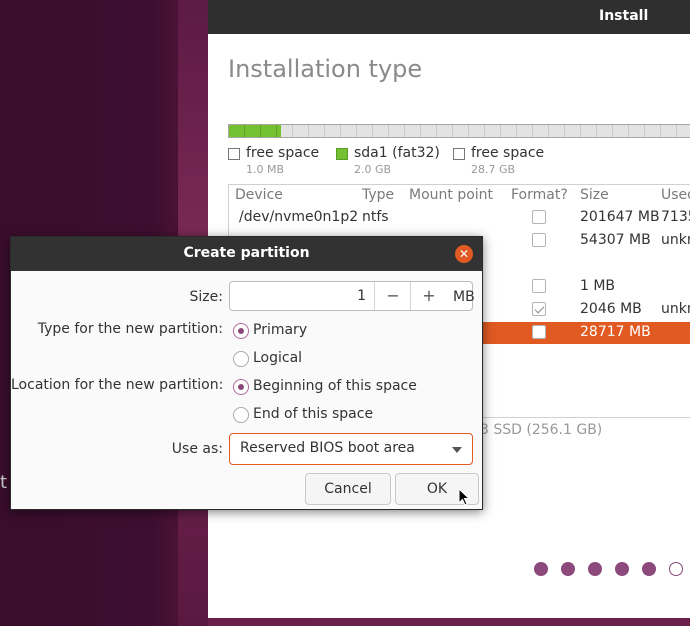 This screenshot has width=690, height=626. I want to click on column-header-used: Used, so click(675, 195).